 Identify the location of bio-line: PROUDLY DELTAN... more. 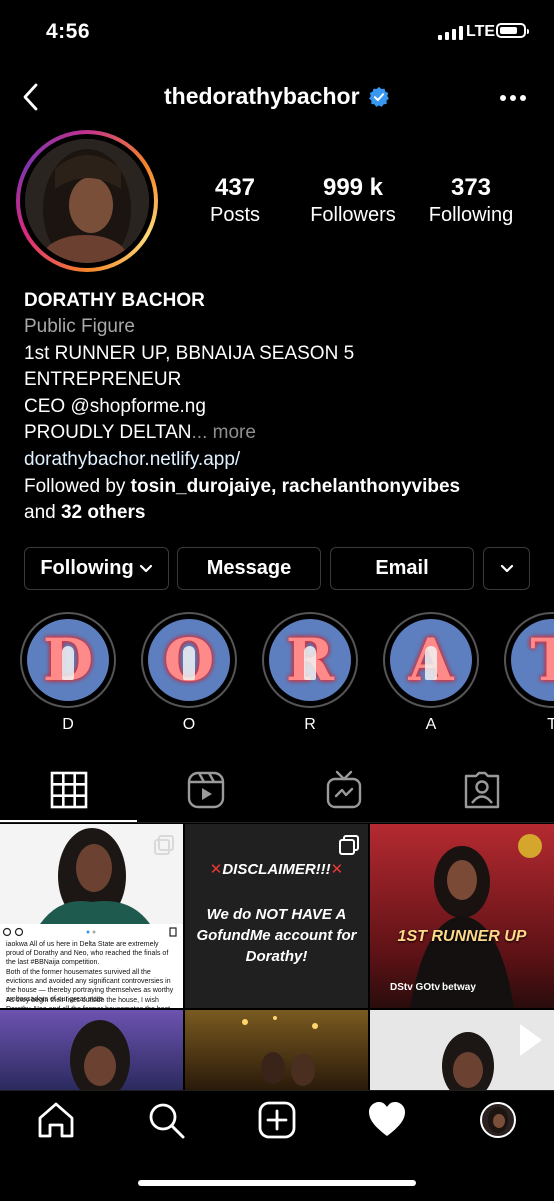
(140, 433).